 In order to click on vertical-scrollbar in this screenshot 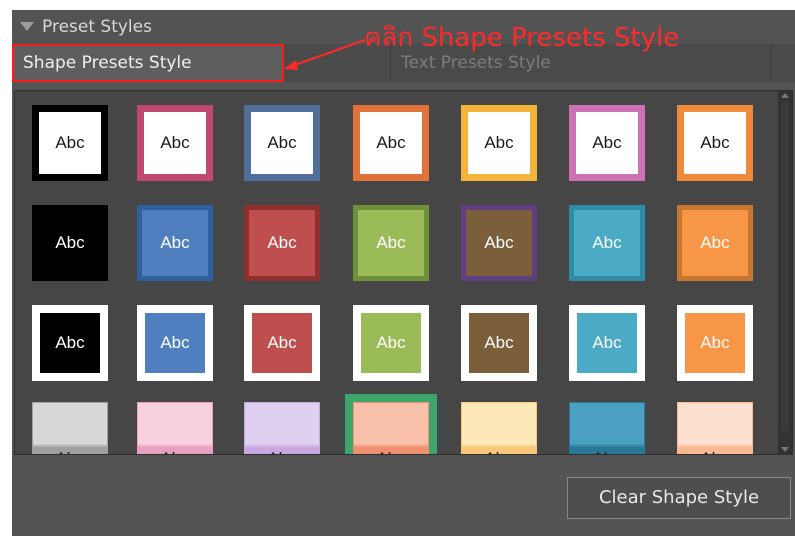, I will do `click(785, 272)`.